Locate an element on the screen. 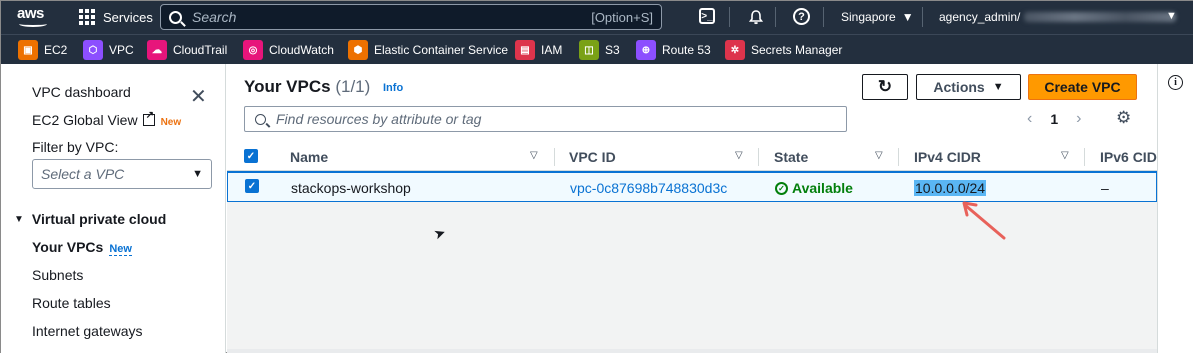 Image resolution: width=1193 pixels, height=353 pixels. favorite-label: VPC is located at coordinates (121, 50).